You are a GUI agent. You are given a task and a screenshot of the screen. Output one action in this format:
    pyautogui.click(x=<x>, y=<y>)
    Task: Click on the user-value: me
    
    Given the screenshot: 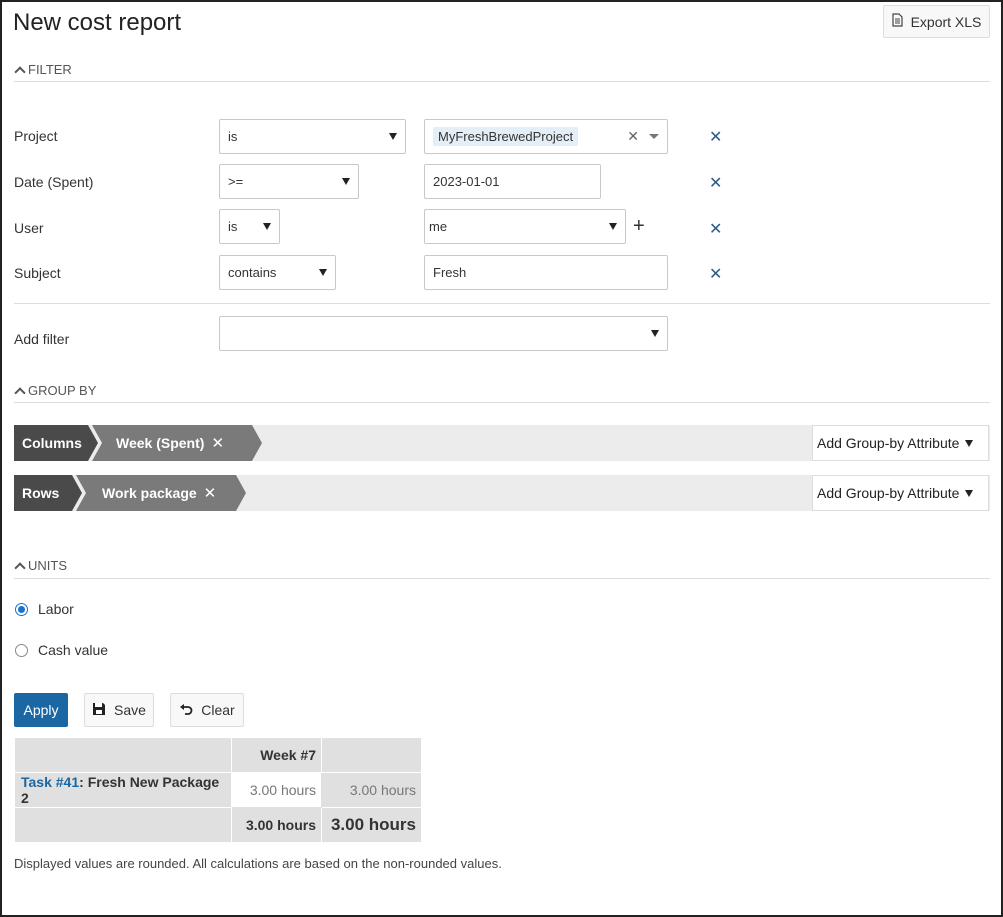 What is the action you would take?
    pyautogui.click(x=438, y=226)
    